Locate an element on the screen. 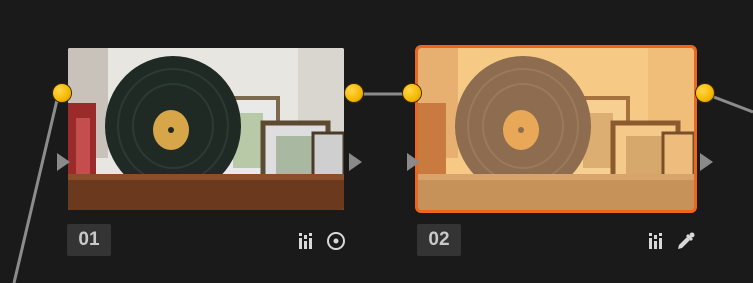 Image resolution: width=753 pixels, height=283 pixels. circle-target-icon is located at coordinates (336, 241).